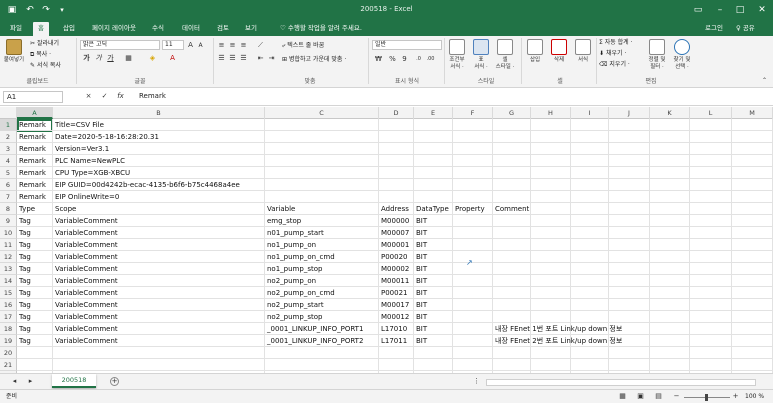 Image resolution: width=773 pixels, height=403 pixels. What do you see at coordinates (551, 317) in the screenshot?
I see `cell-h17` at bounding box center [551, 317].